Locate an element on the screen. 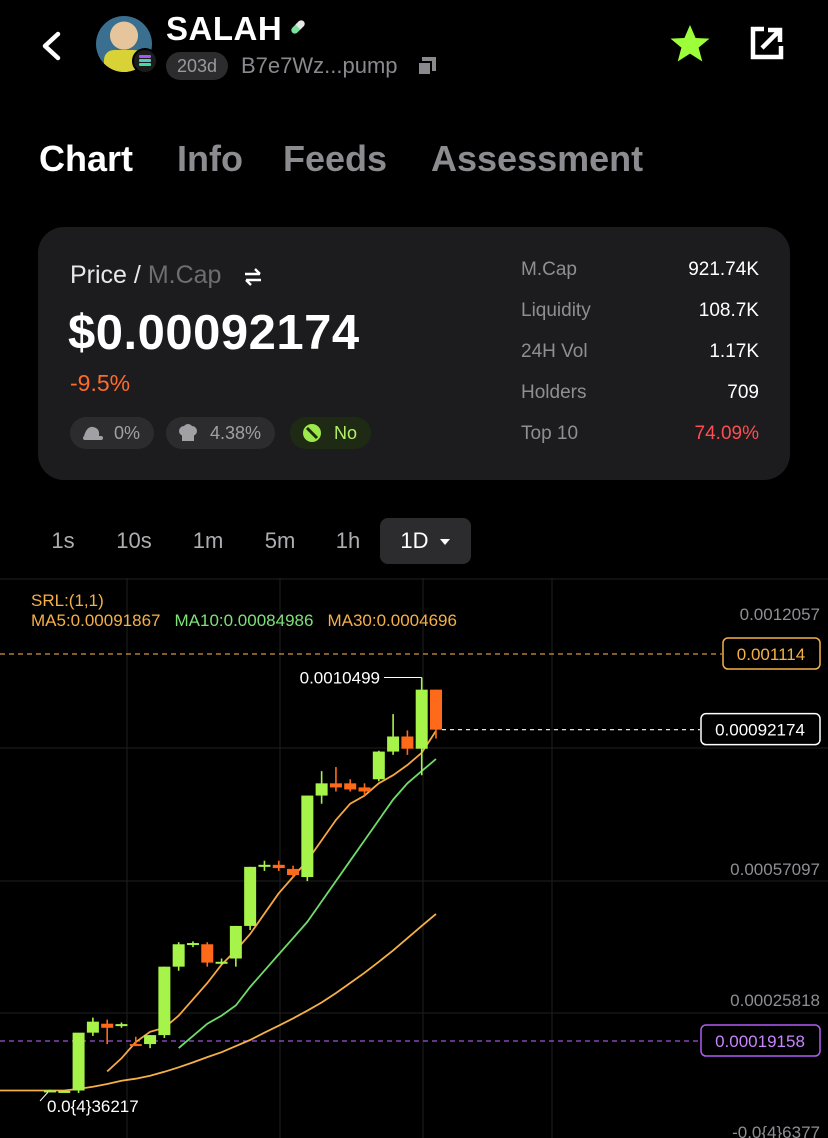 The image size is (828, 1138). dev-hat-icon is located at coordinates (93, 433).